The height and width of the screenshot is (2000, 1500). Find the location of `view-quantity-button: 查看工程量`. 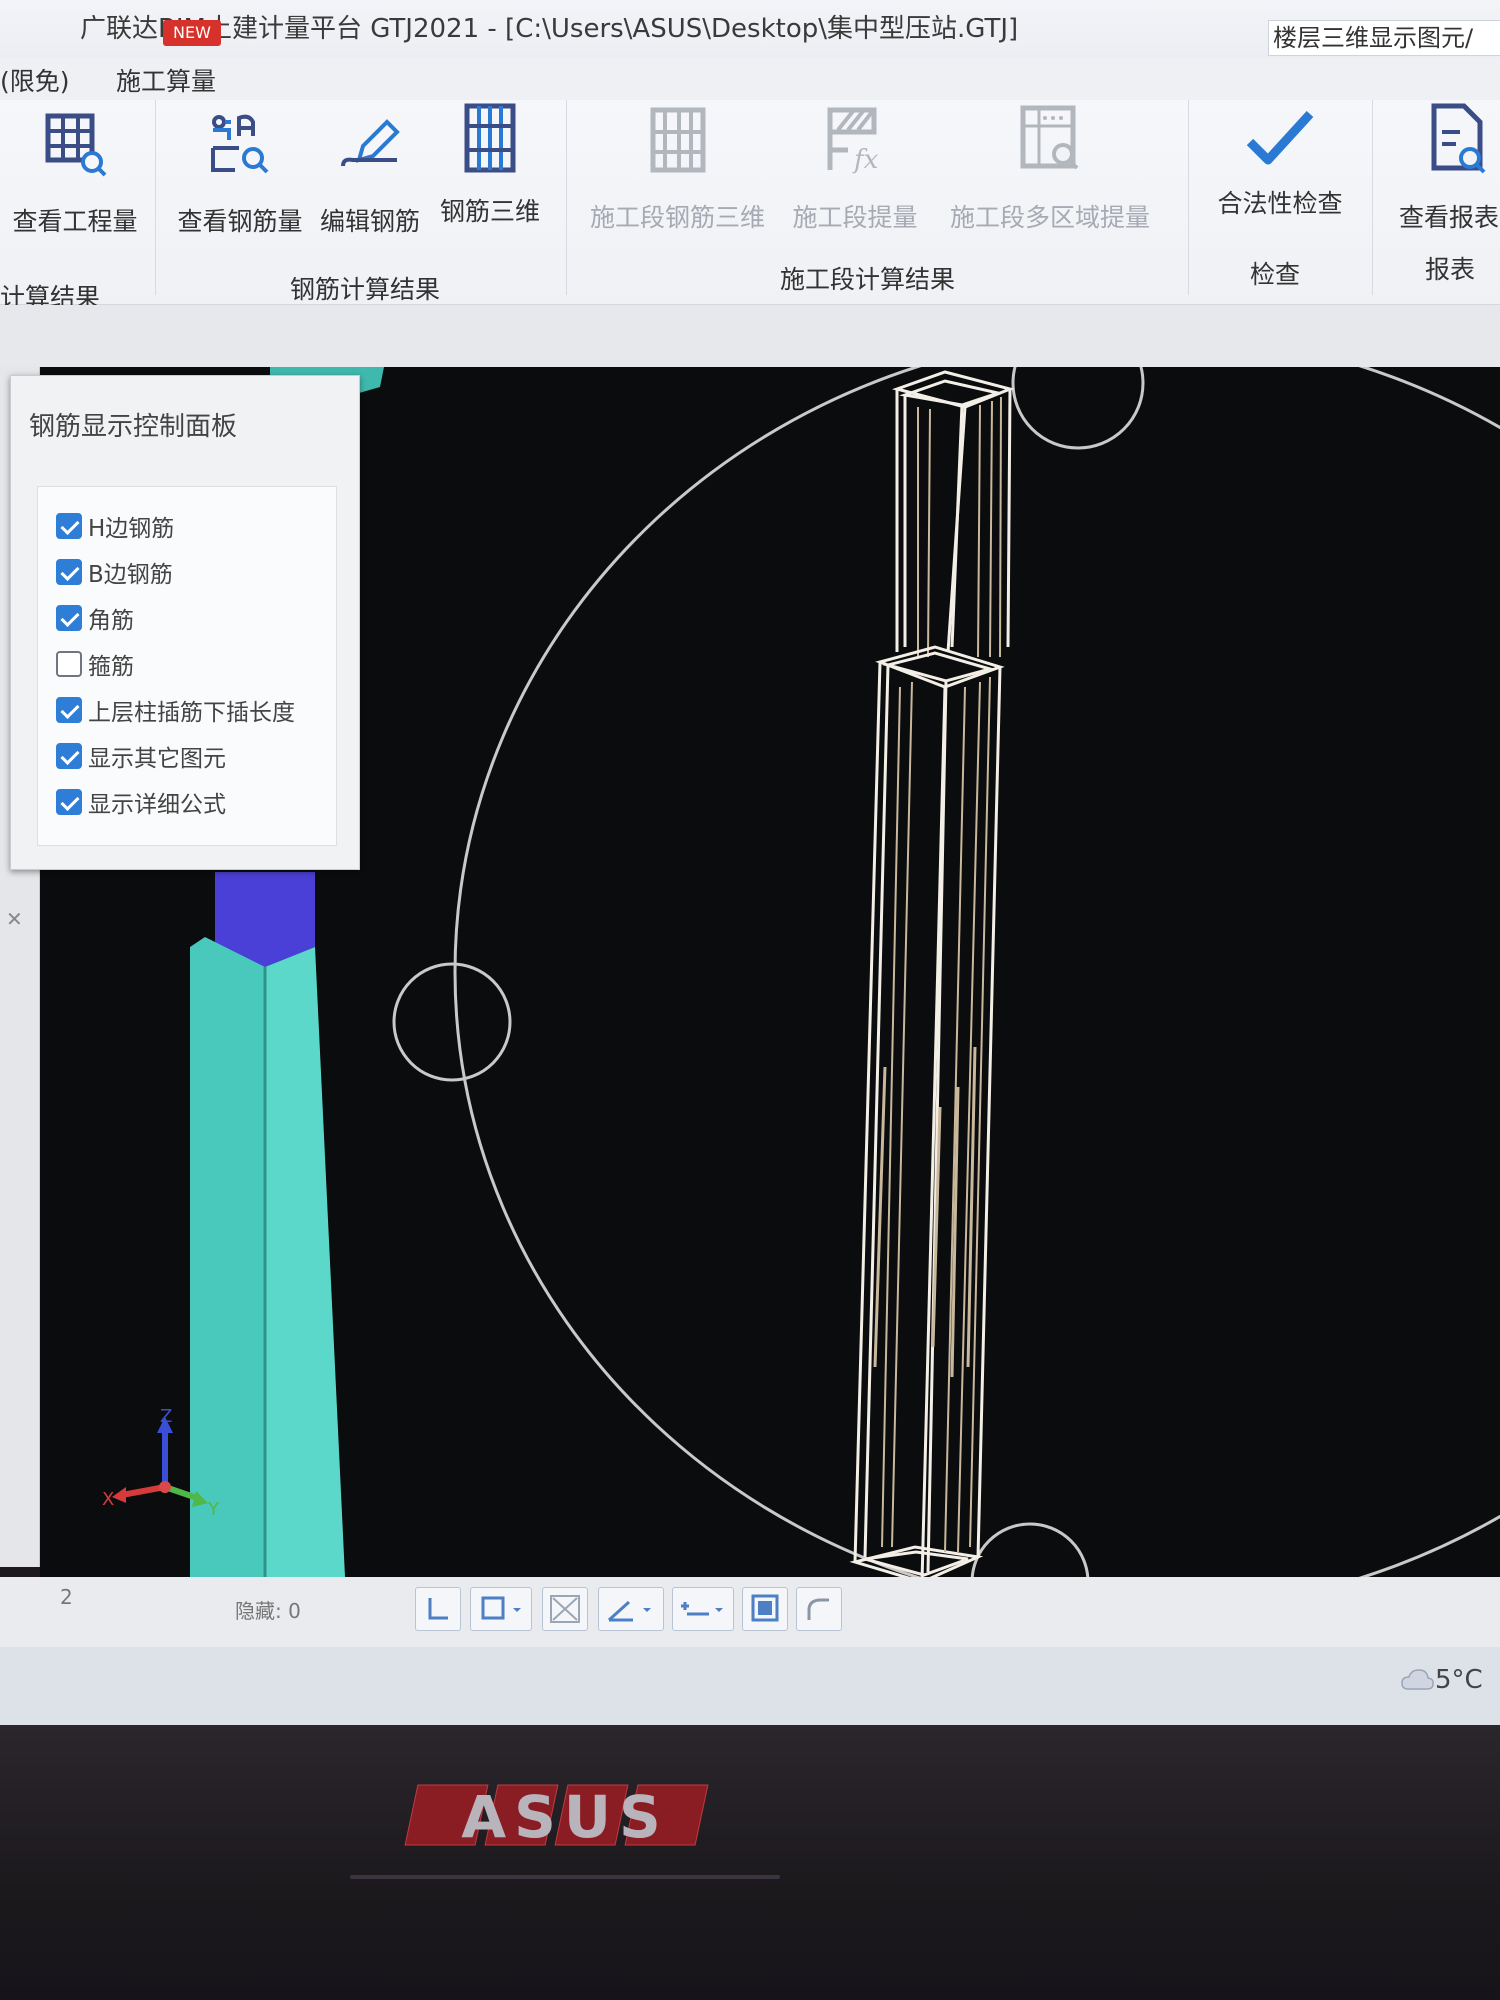

view-quantity-button: 查看工程量 is located at coordinates (75, 174).